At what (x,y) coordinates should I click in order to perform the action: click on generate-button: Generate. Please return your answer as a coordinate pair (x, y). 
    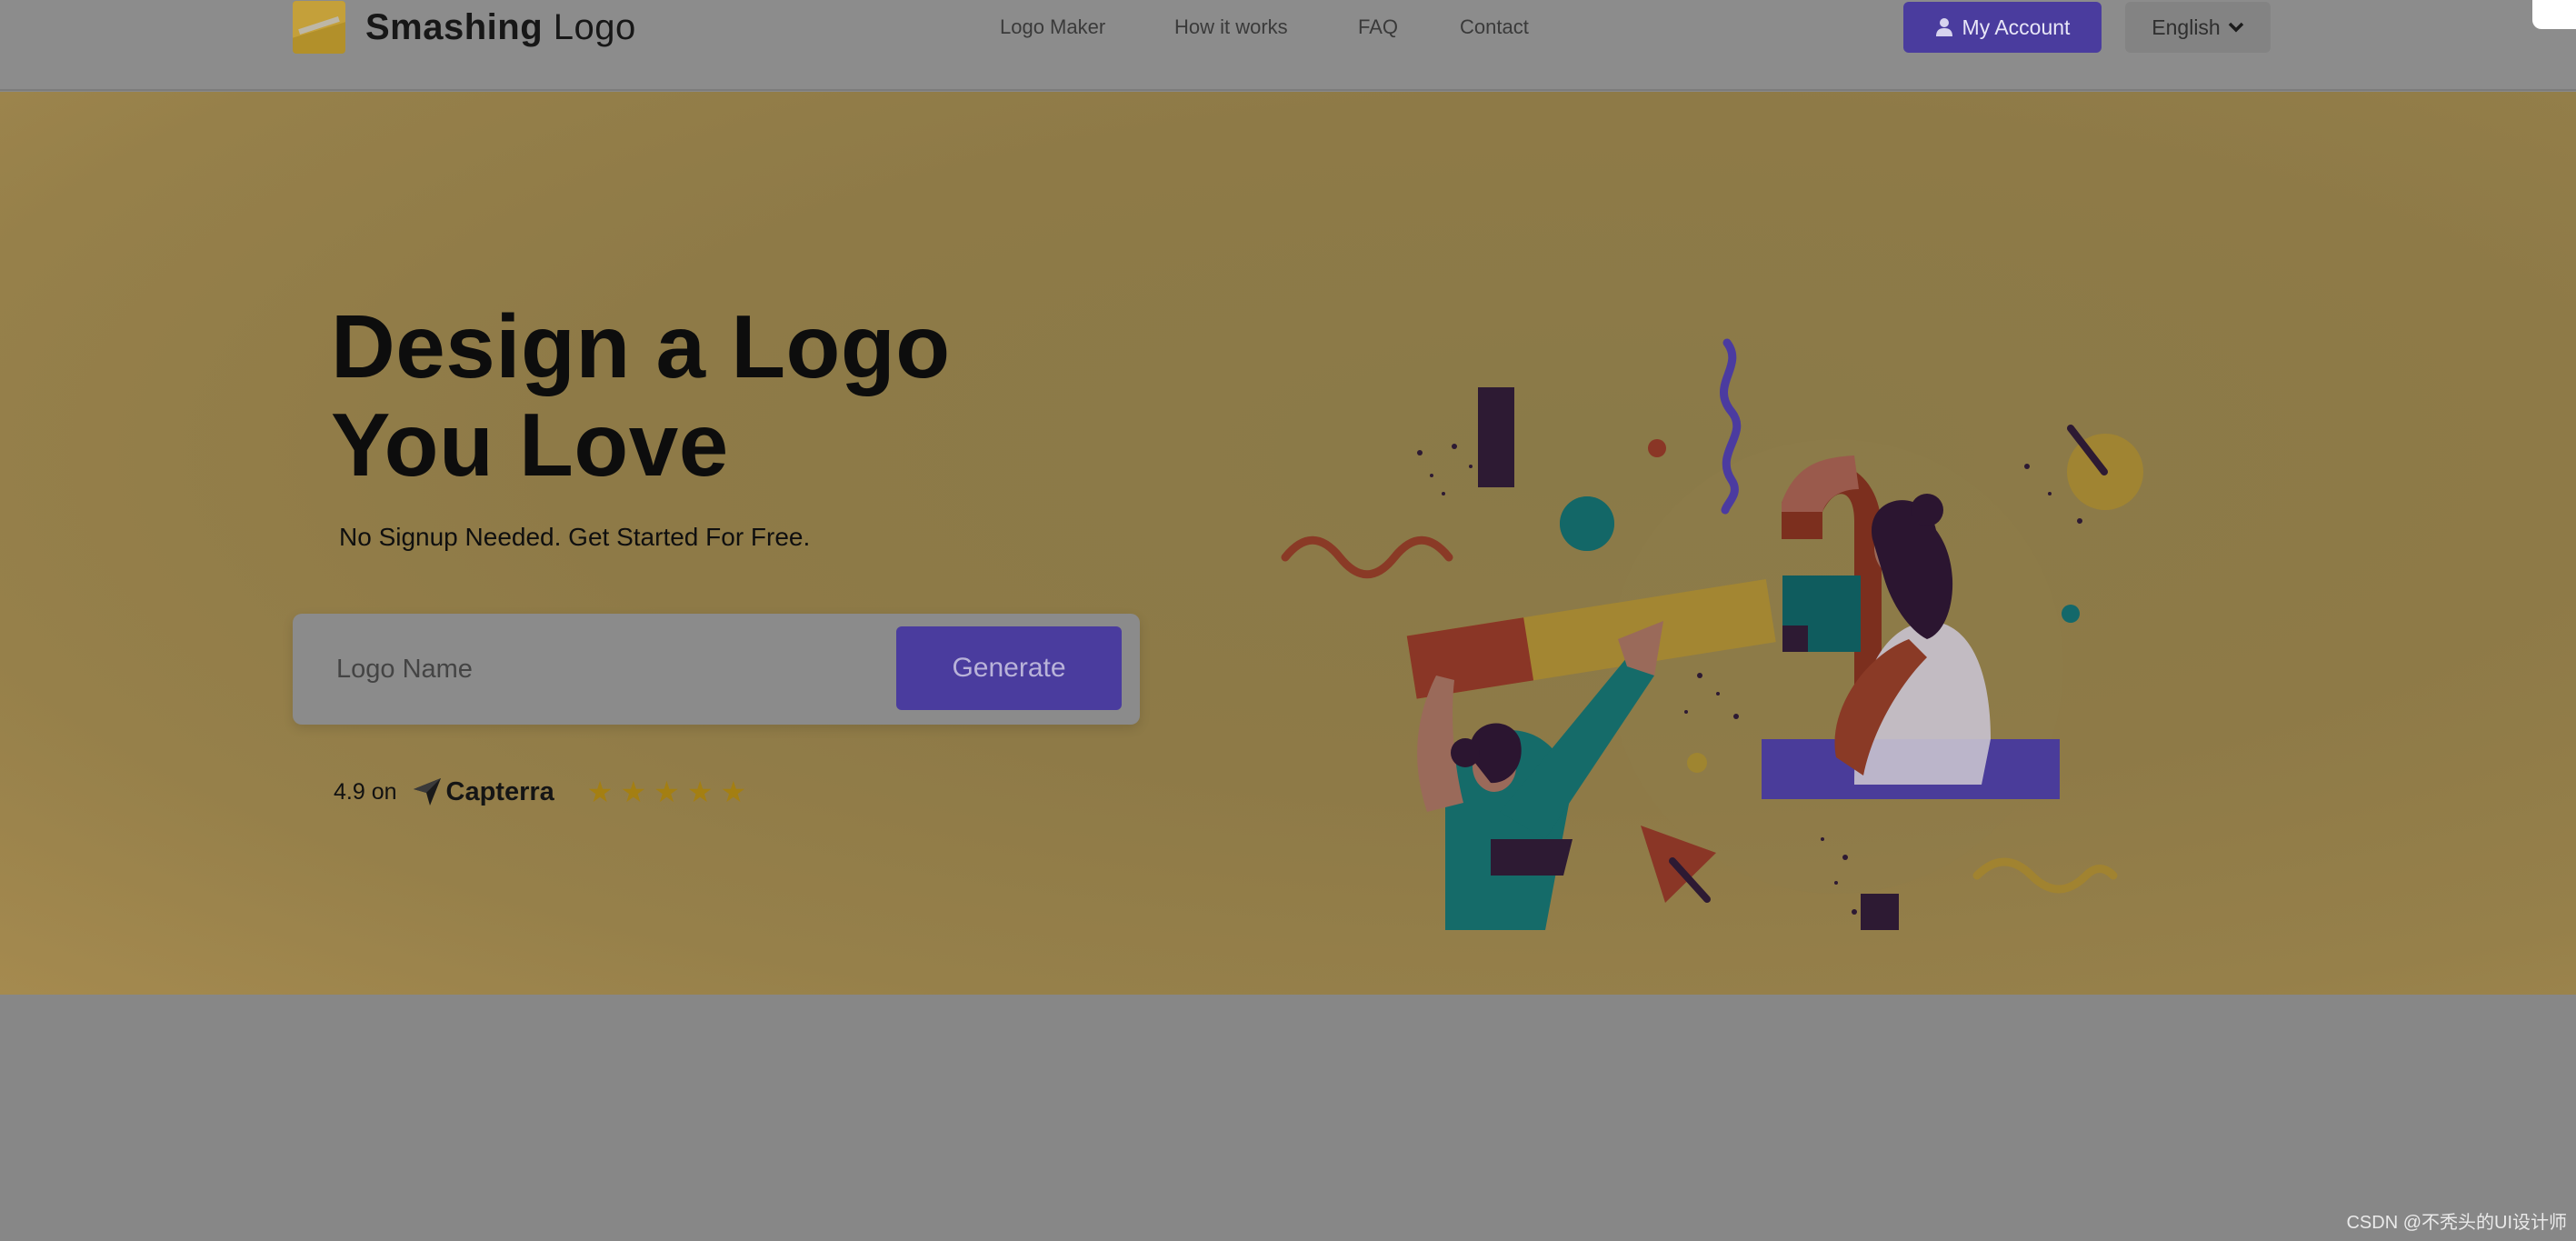
    Looking at the image, I should click on (1009, 668).